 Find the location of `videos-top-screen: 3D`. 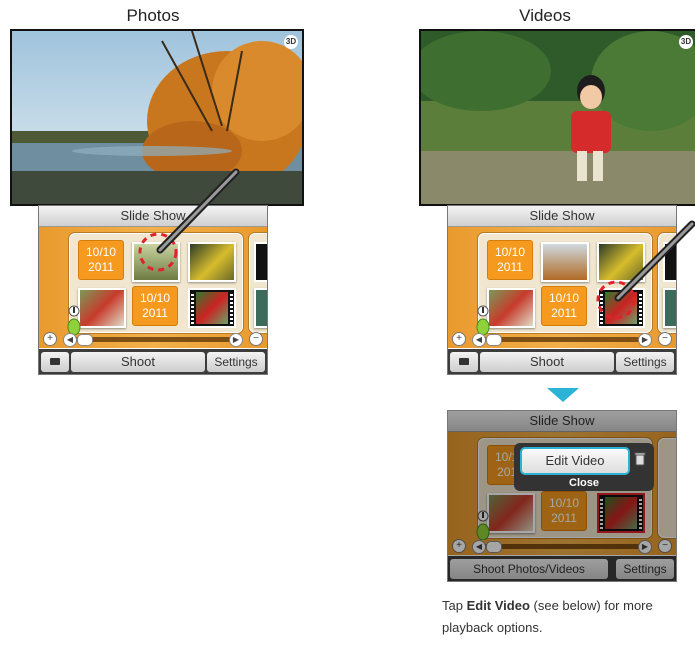

videos-top-screen: 3D is located at coordinates (557, 117).